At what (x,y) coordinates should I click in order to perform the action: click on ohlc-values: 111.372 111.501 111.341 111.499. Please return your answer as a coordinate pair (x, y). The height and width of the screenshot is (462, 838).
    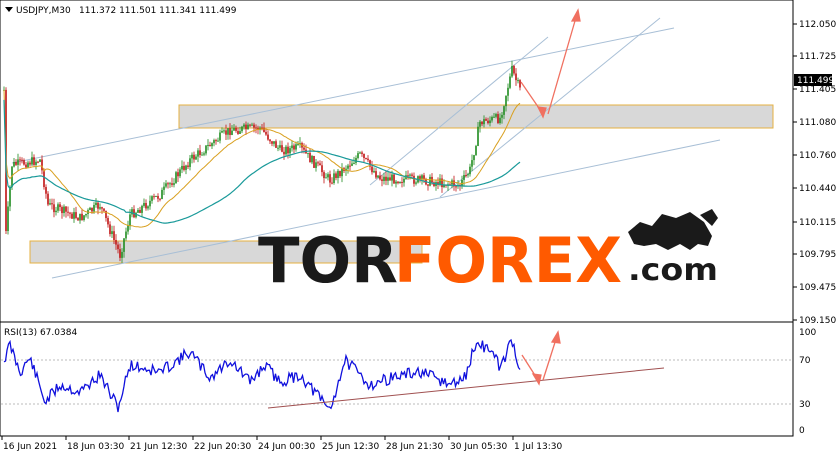
    Looking at the image, I should click on (158, 11).